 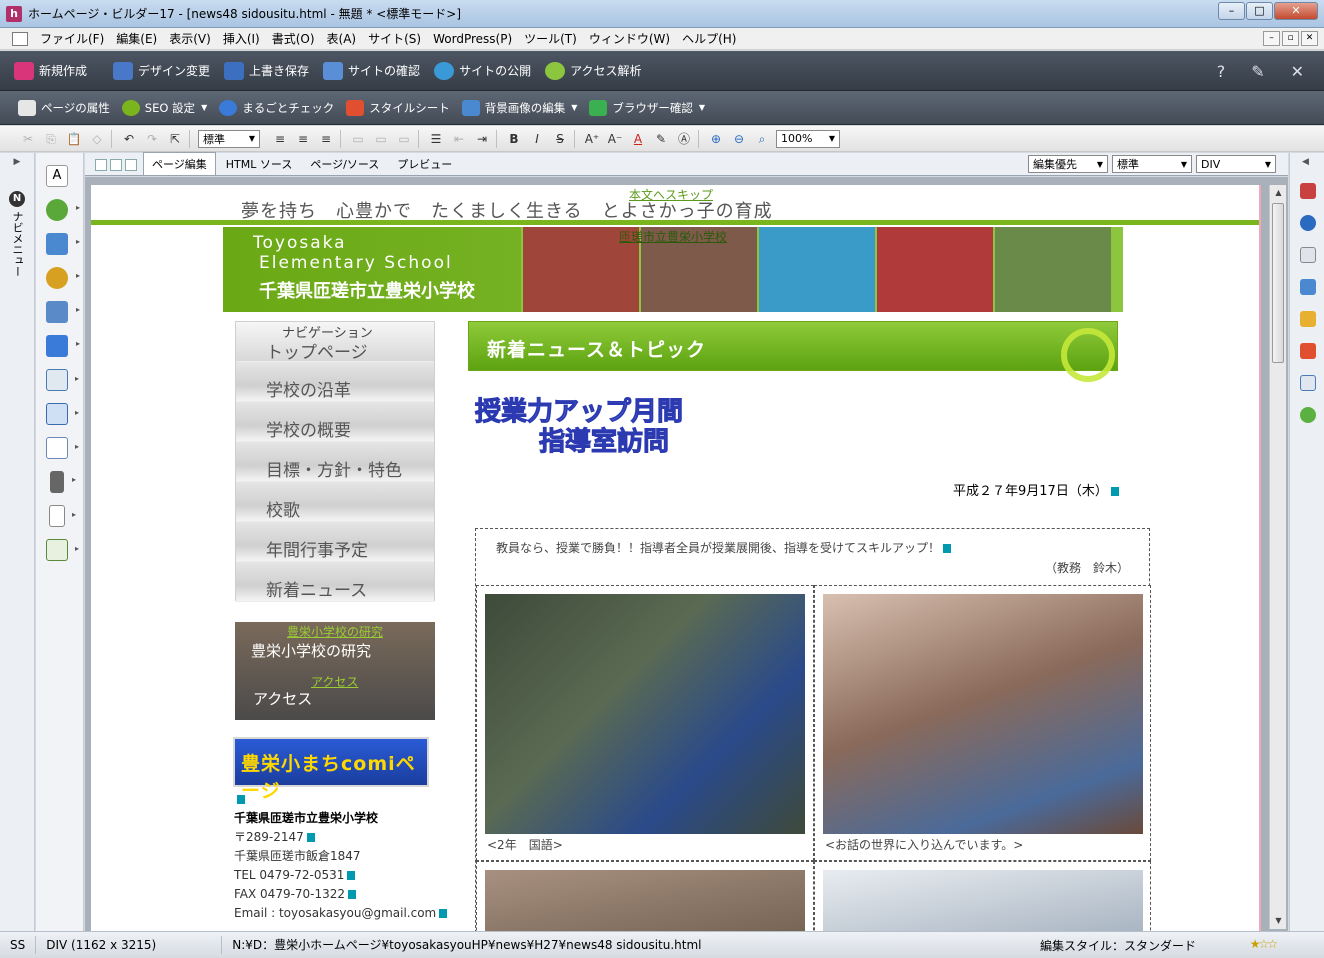 I want to click on wrench-icon: ✎, so click(x=1257, y=71).